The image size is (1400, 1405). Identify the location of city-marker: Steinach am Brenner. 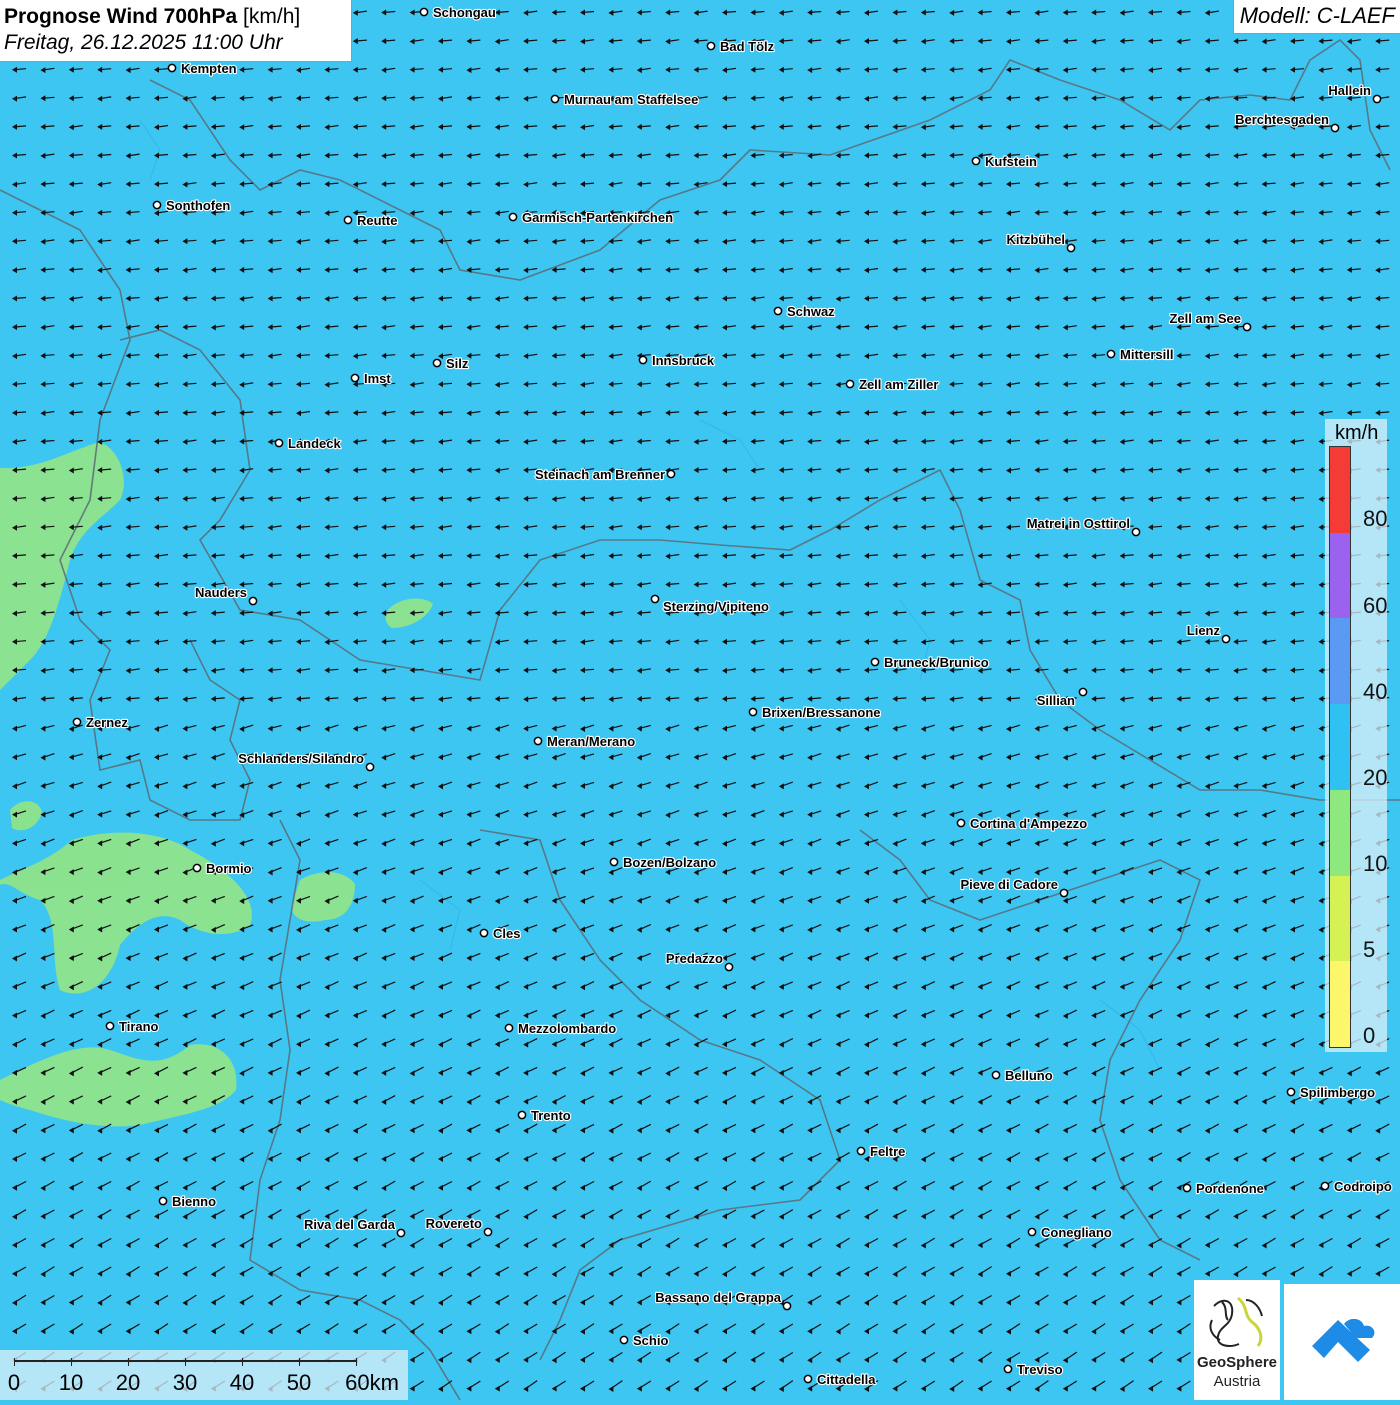
(605, 474).